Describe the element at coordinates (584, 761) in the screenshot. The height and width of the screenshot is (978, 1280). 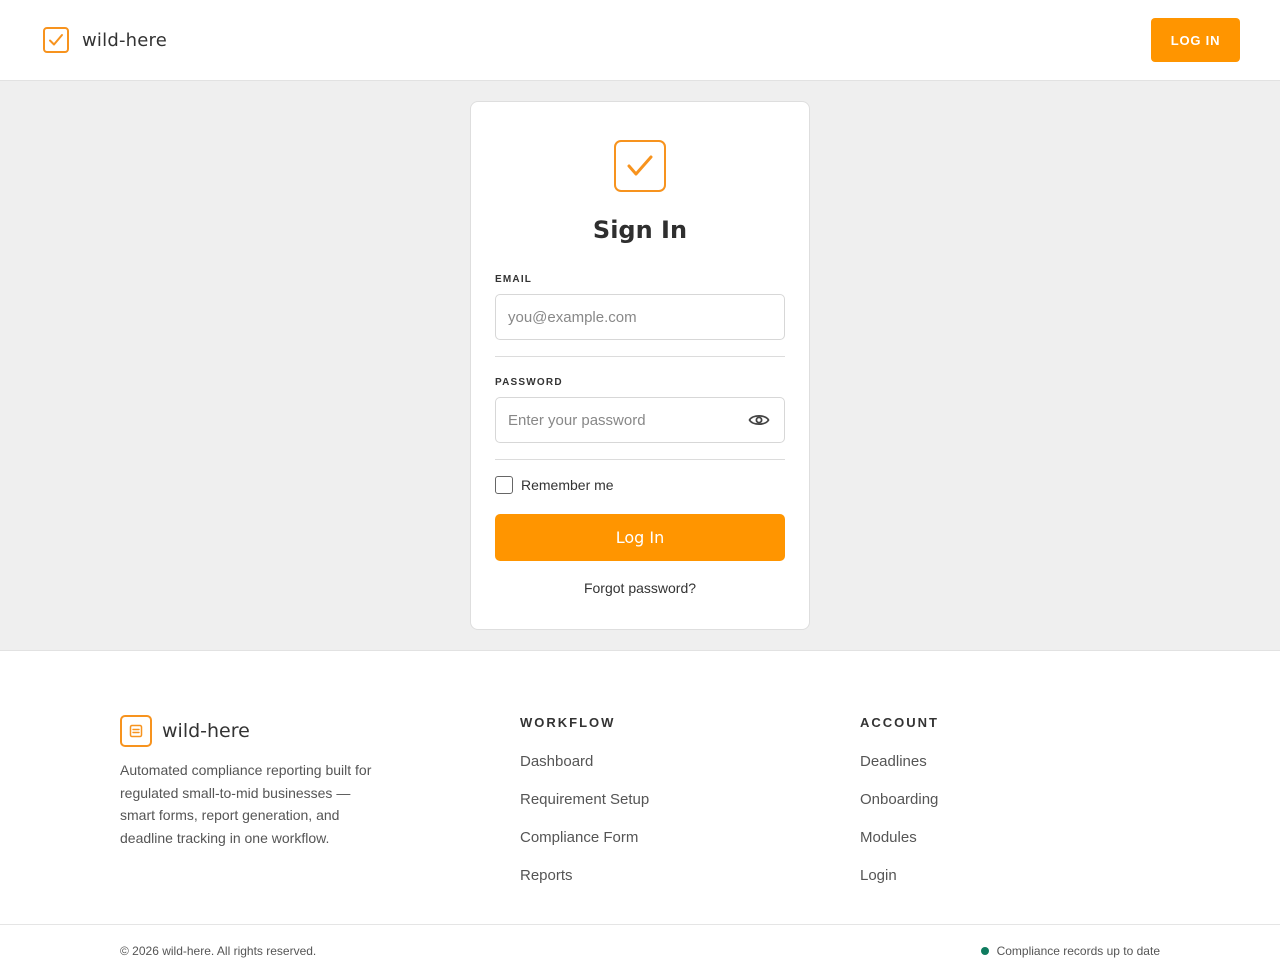
I see `footer-link-dashboard: Dashboard` at that location.